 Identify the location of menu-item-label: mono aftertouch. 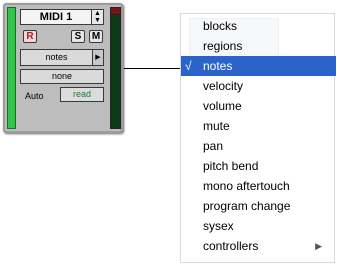
(246, 186).